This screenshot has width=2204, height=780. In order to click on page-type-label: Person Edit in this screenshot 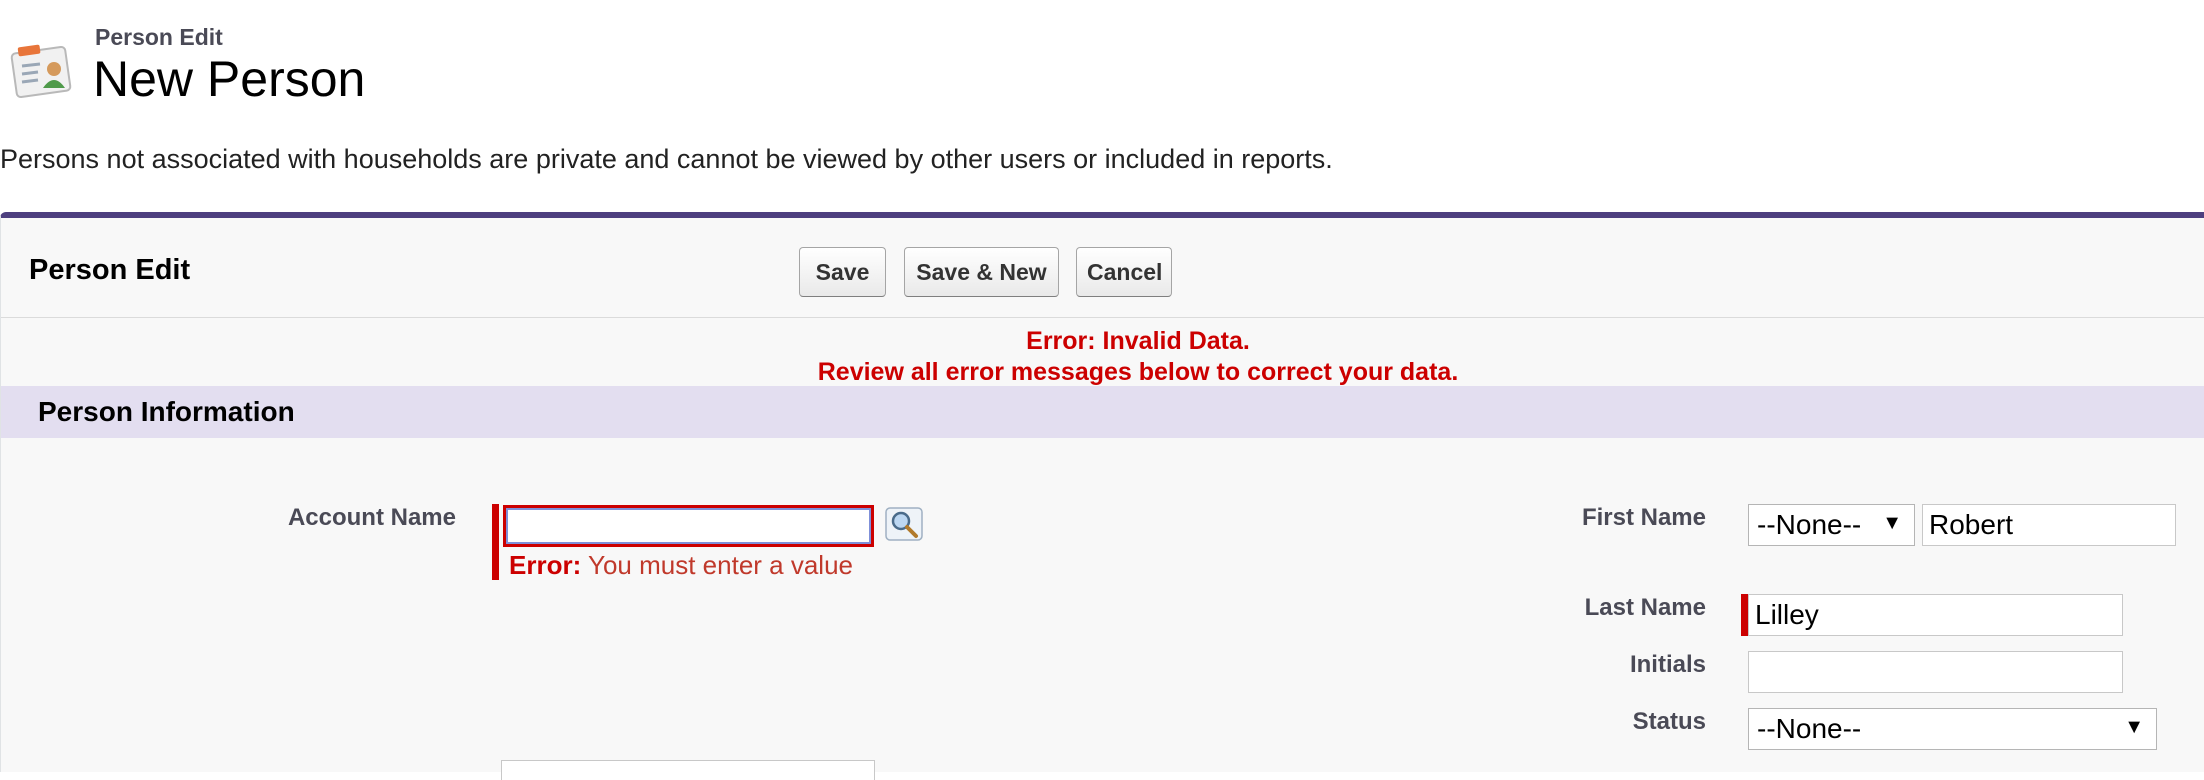, I will do `click(159, 37)`.